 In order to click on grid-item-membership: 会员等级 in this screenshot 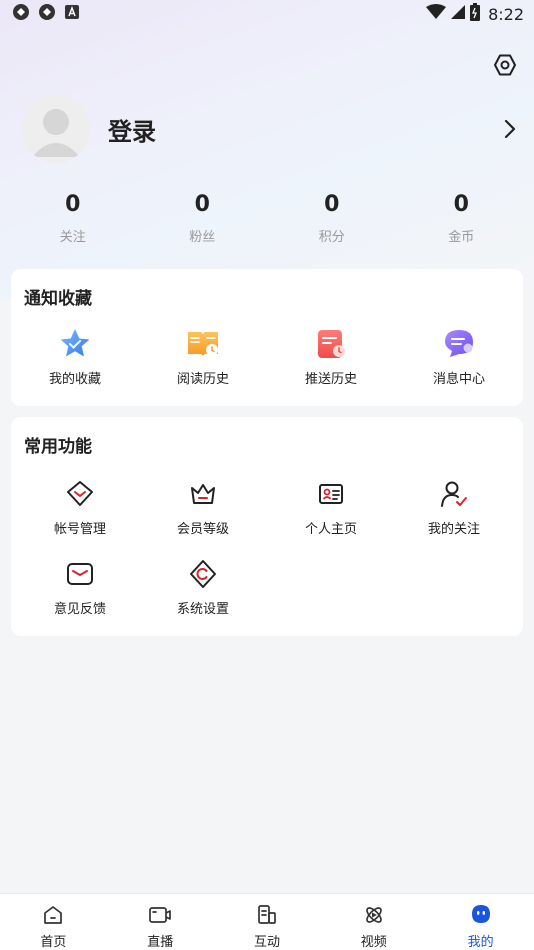, I will do `click(203, 507)`.